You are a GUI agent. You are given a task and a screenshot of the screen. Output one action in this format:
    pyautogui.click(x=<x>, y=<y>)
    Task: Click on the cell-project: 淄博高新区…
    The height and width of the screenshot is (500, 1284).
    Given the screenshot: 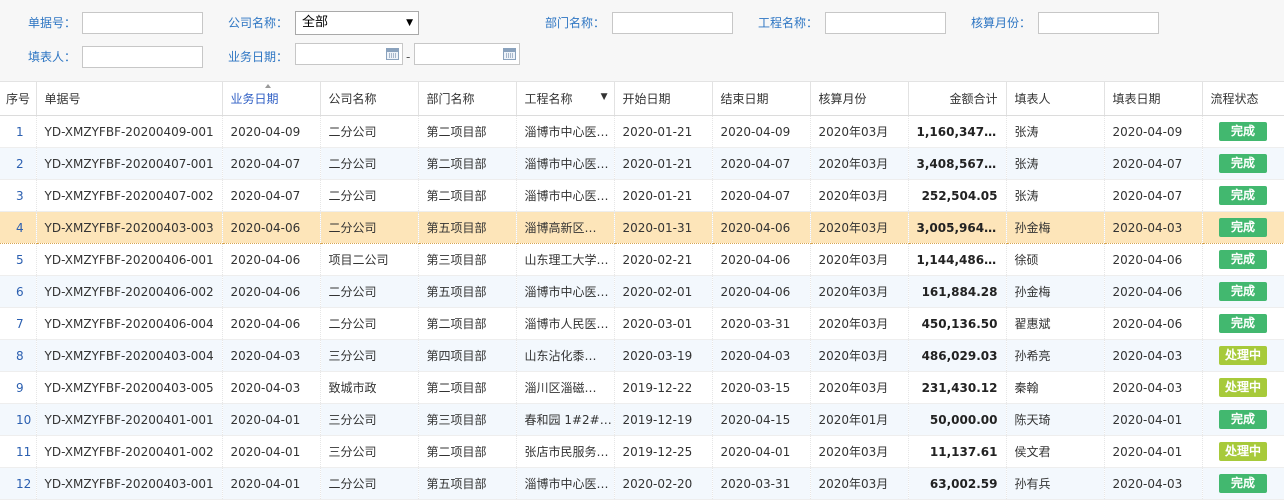 What is the action you would take?
    pyautogui.click(x=565, y=227)
    